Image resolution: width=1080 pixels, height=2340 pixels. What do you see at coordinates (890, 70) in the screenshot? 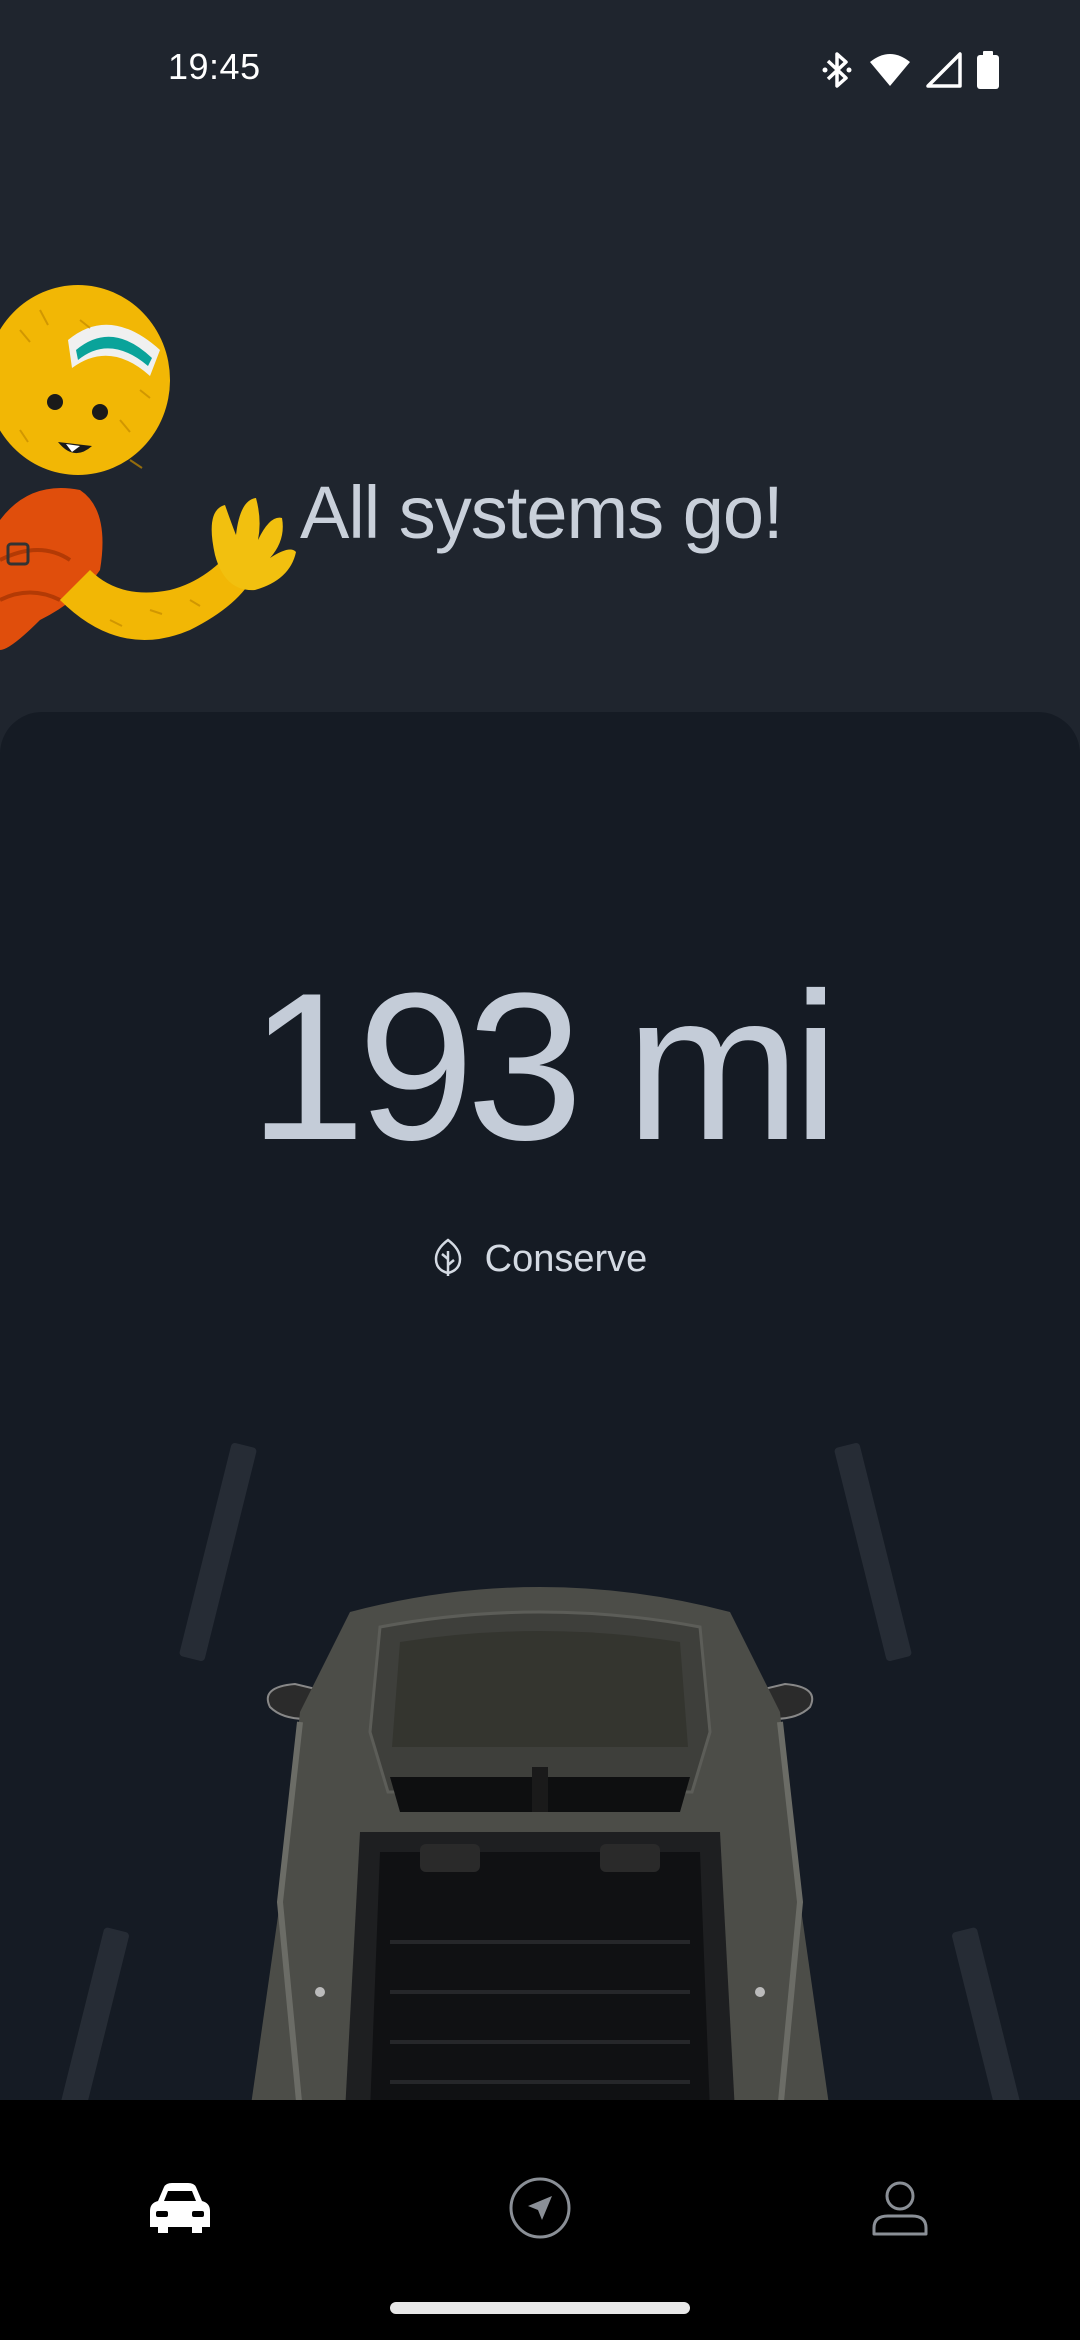
I see `wifi-icon` at bounding box center [890, 70].